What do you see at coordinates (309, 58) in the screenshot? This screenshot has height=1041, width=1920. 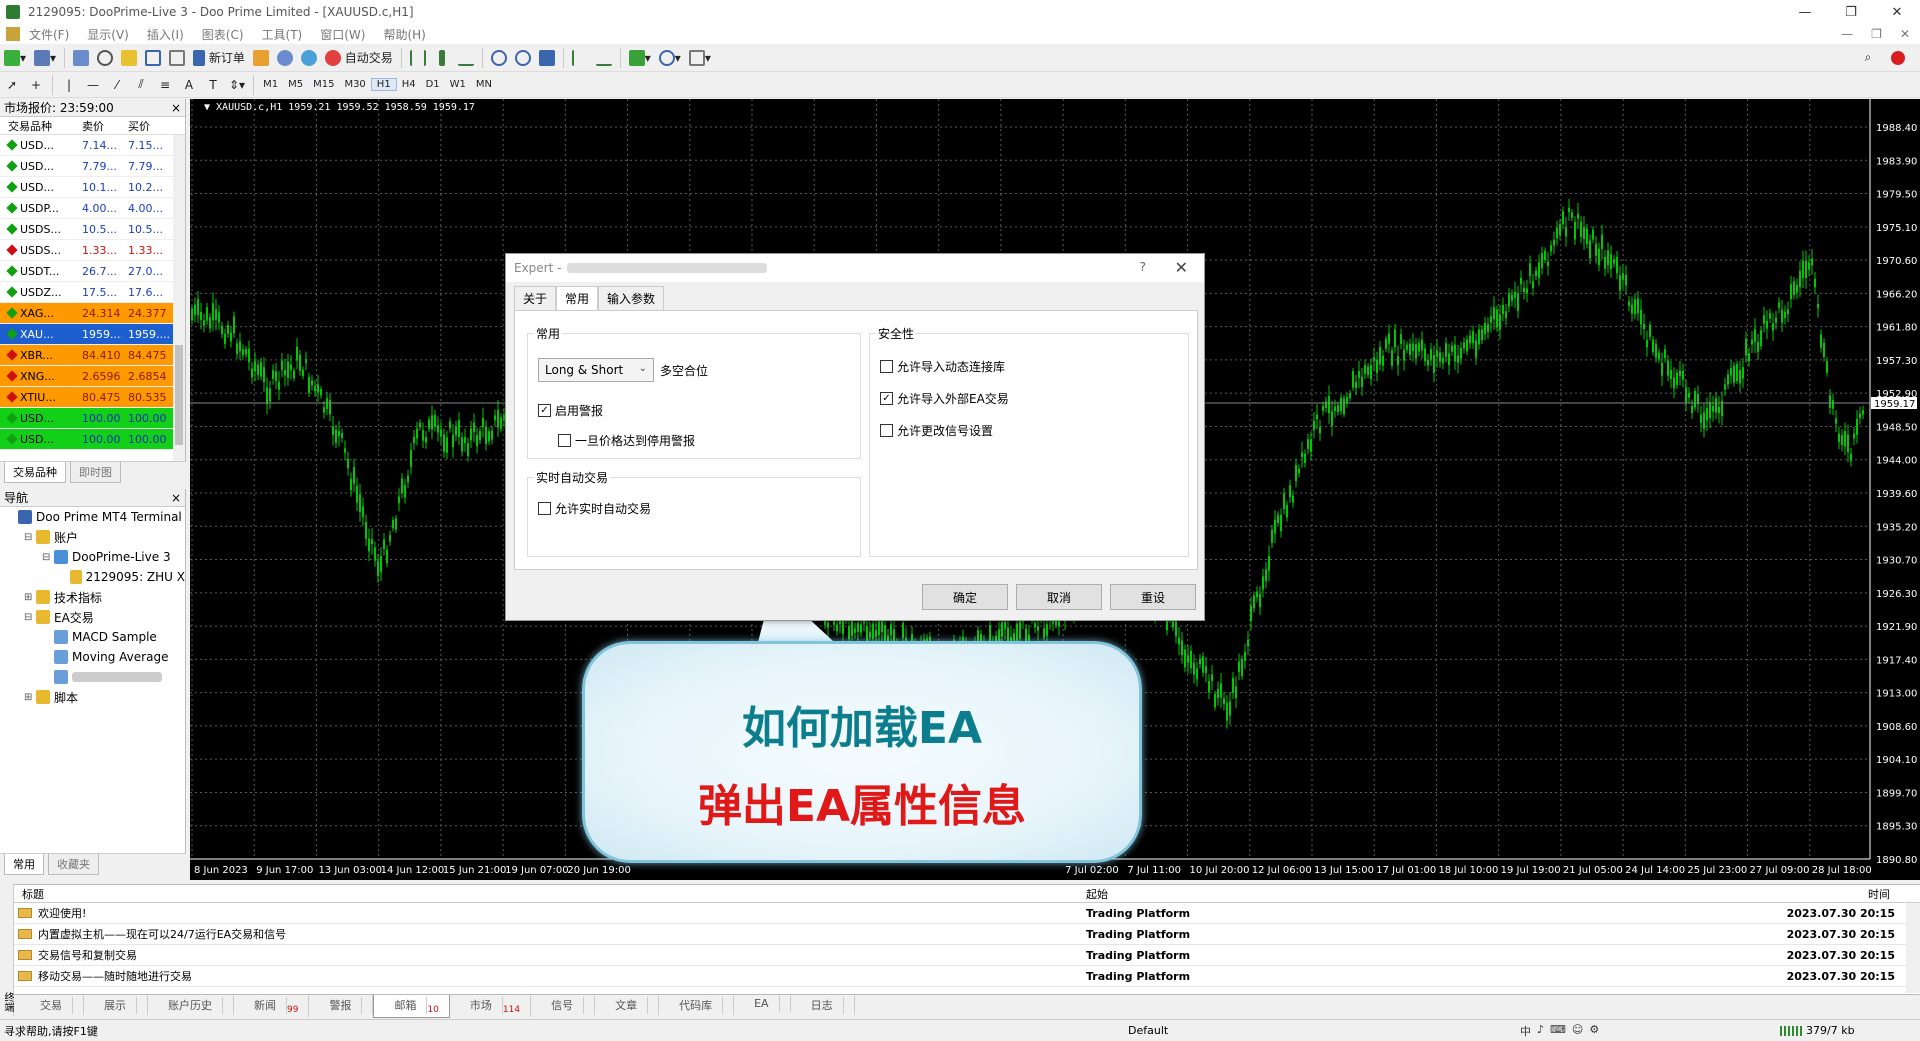 I see `market-button` at bounding box center [309, 58].